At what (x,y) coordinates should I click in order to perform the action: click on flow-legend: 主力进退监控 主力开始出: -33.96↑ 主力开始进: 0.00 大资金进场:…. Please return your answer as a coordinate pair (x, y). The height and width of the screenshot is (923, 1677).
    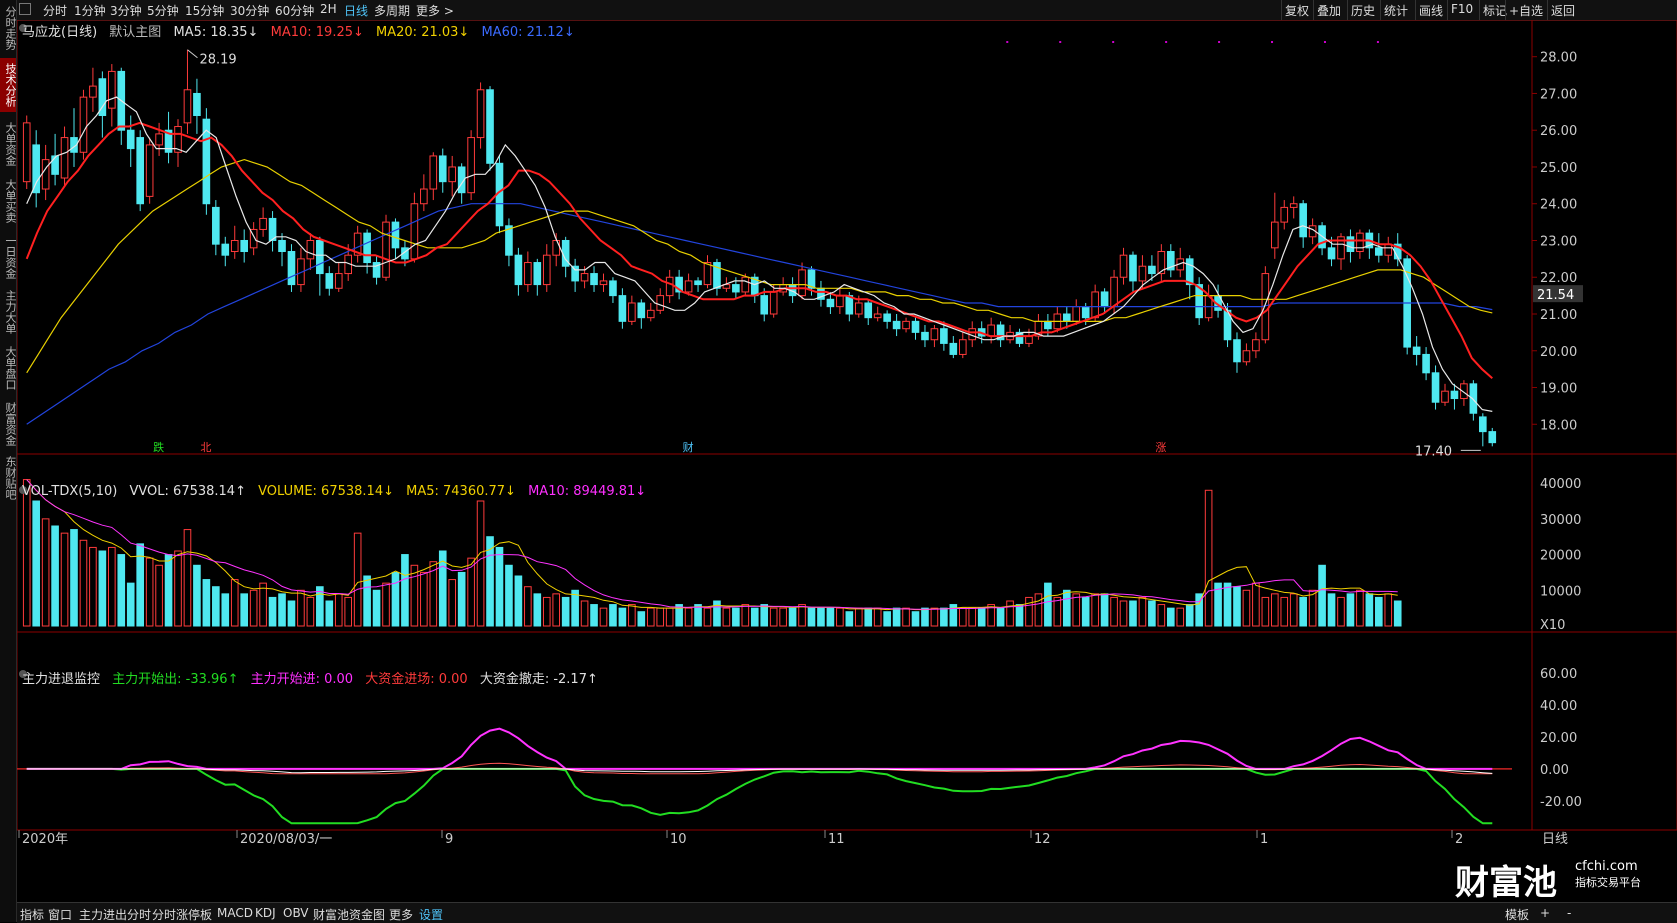
    Looking at the image, I should click on (314, 677).